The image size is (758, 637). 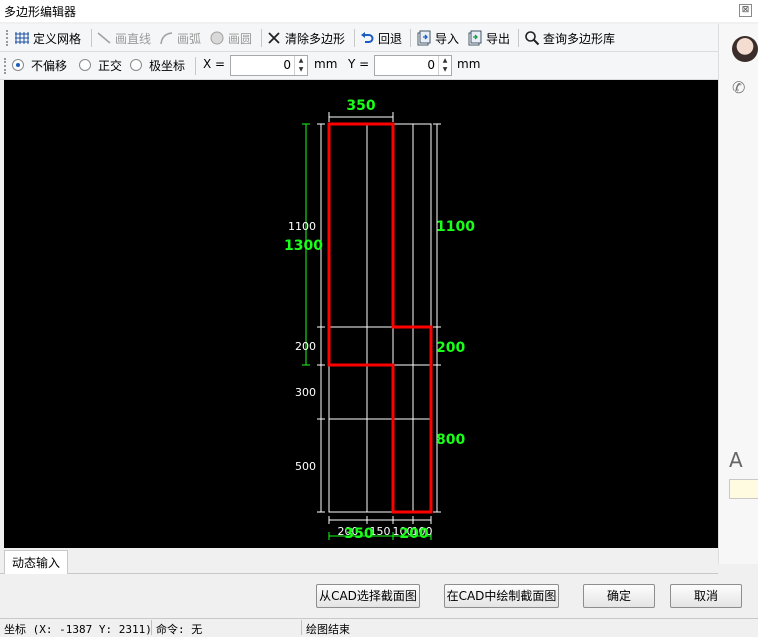 I want to click on line-icon, so click(x=104, y=38).